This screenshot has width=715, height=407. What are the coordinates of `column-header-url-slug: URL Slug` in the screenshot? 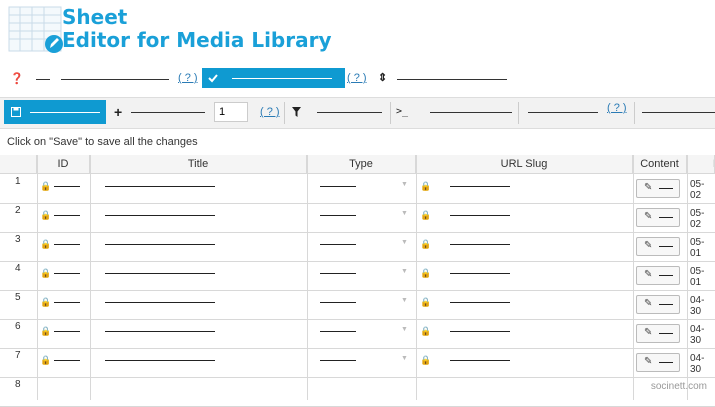 It's located at (524, 164).